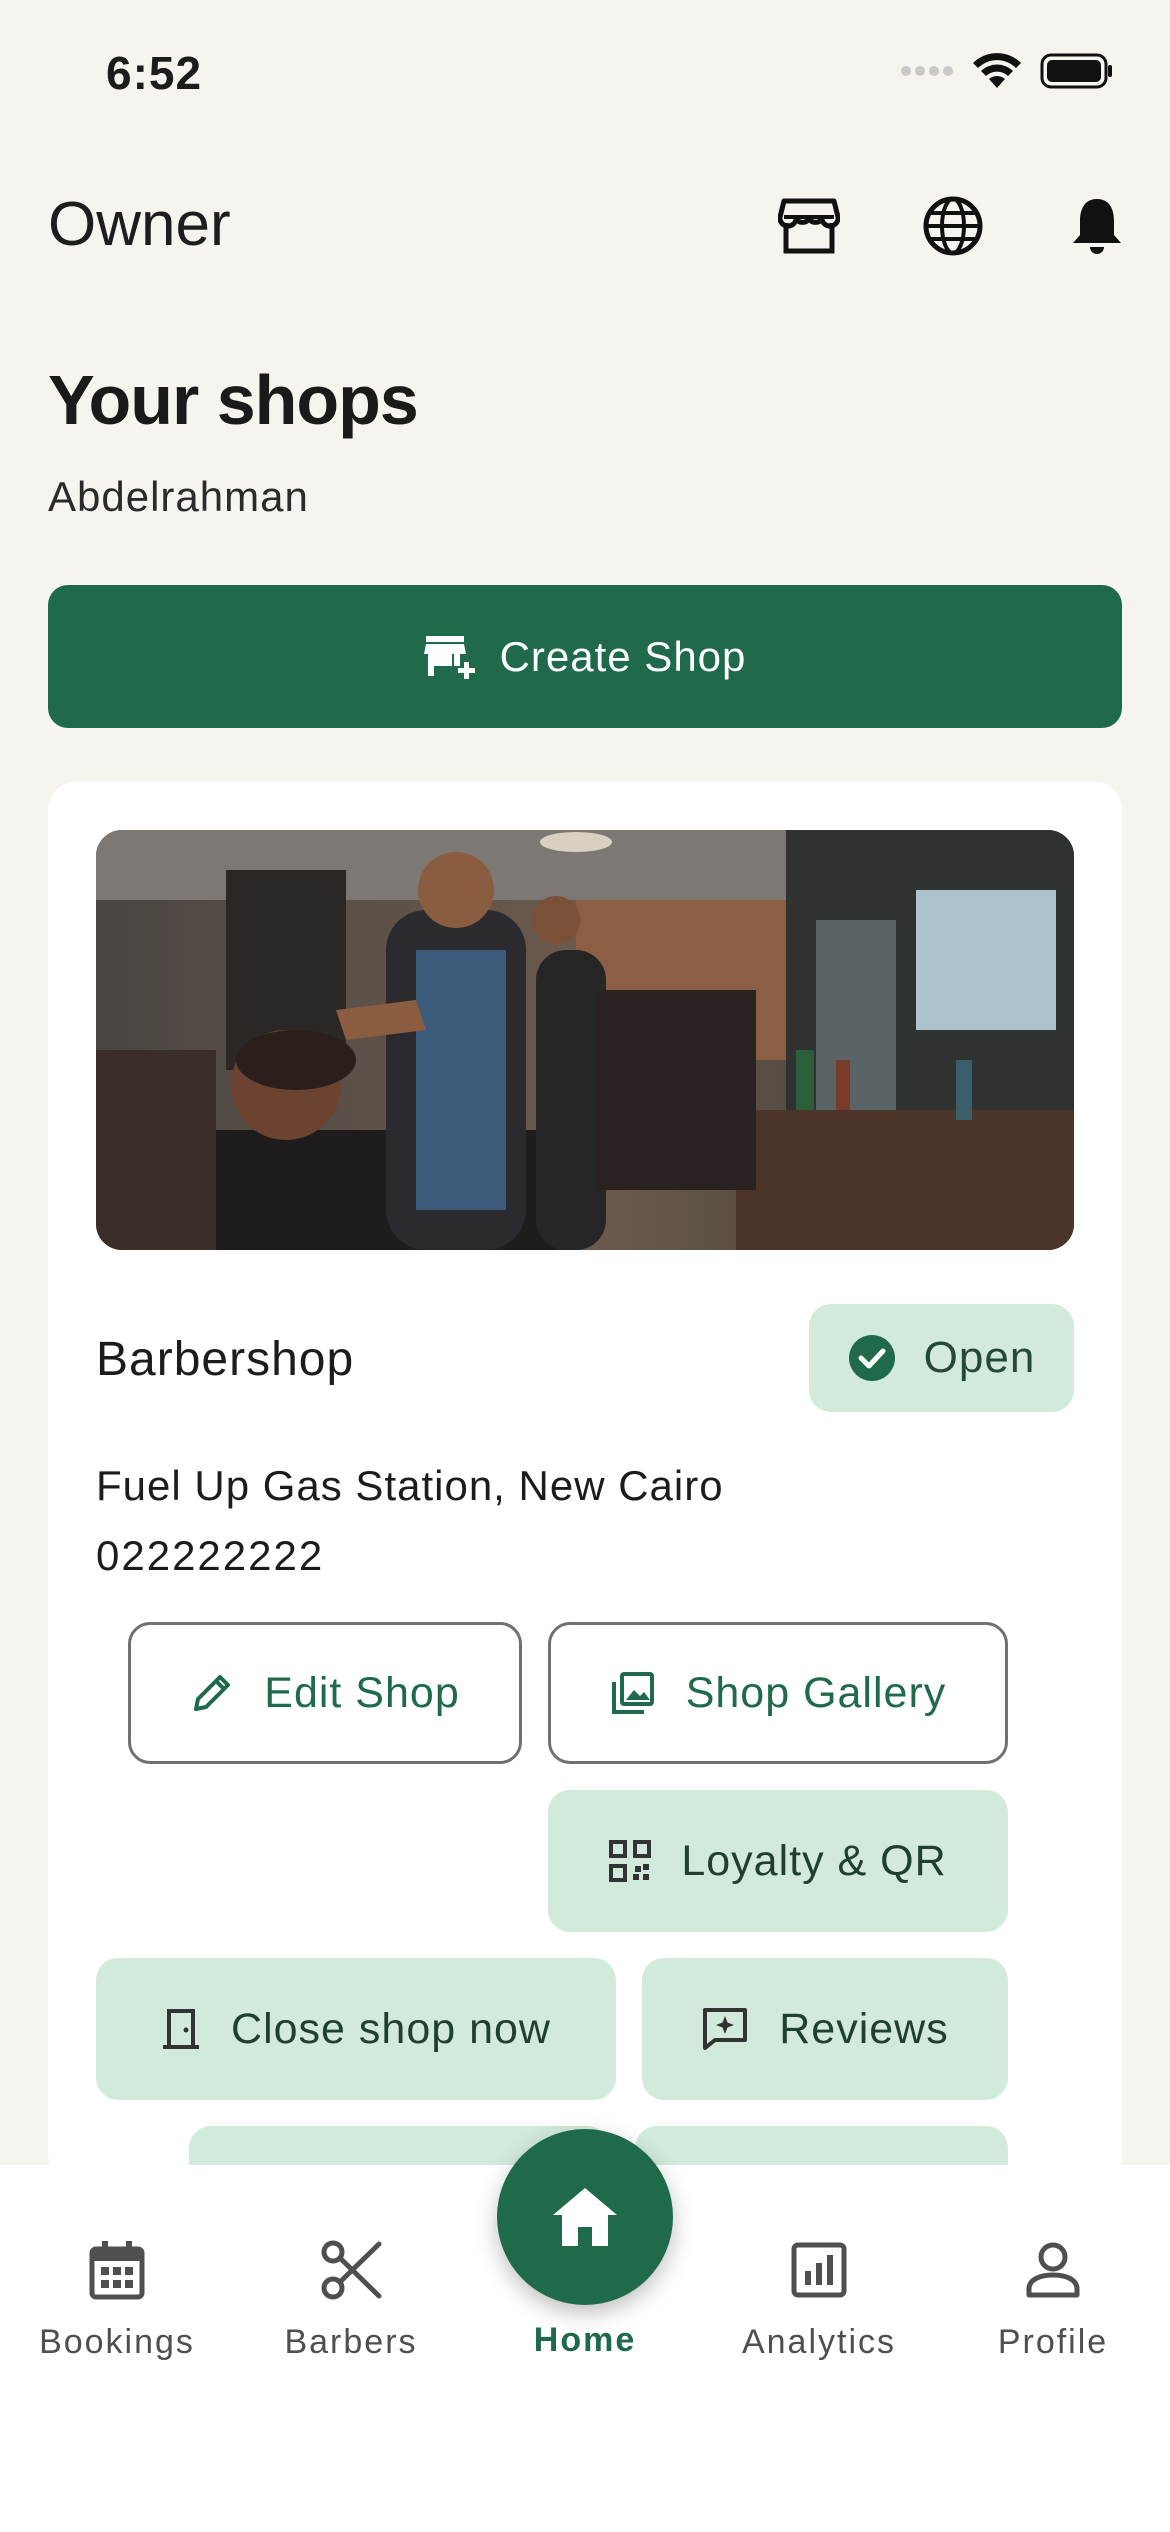 The width and height of the screenshot is (1170, 2532). I want to click on pencil-icon, so click(212, 1693).